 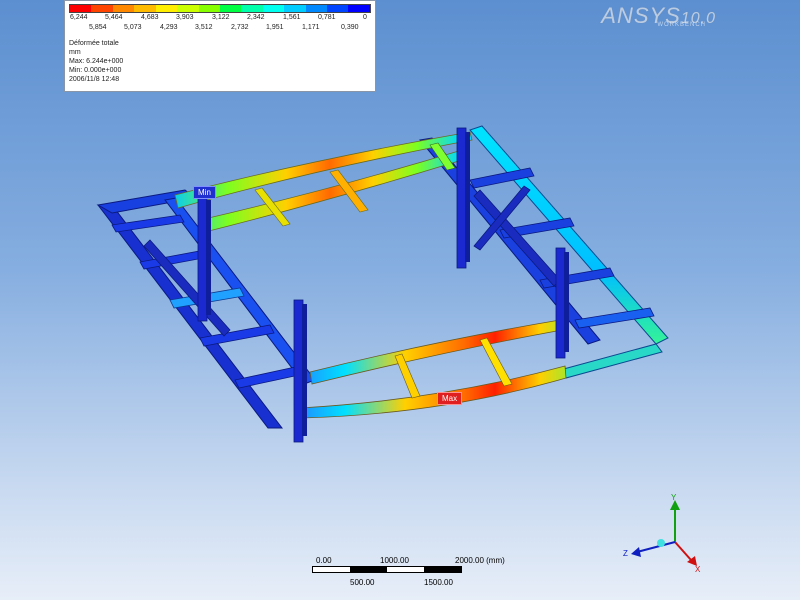 What do you see at coordinates (362, 582) in the screenshot?
I see `scale-label: 500.00` at bounding box center [362, 582].